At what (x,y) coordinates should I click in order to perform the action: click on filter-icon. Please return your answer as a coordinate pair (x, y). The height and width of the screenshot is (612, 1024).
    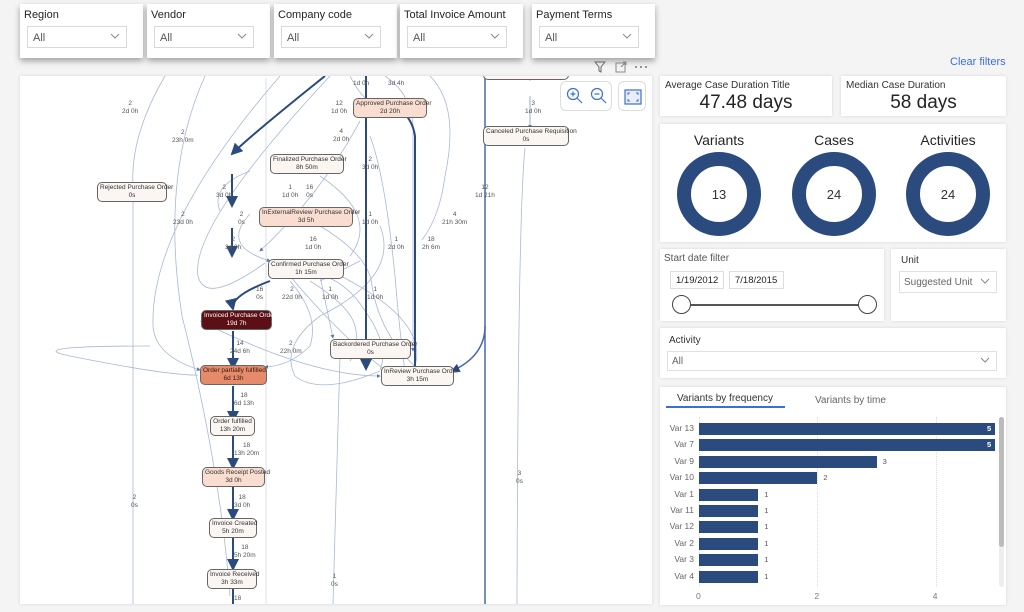
    Looking at the image, I should click on (600, 67).